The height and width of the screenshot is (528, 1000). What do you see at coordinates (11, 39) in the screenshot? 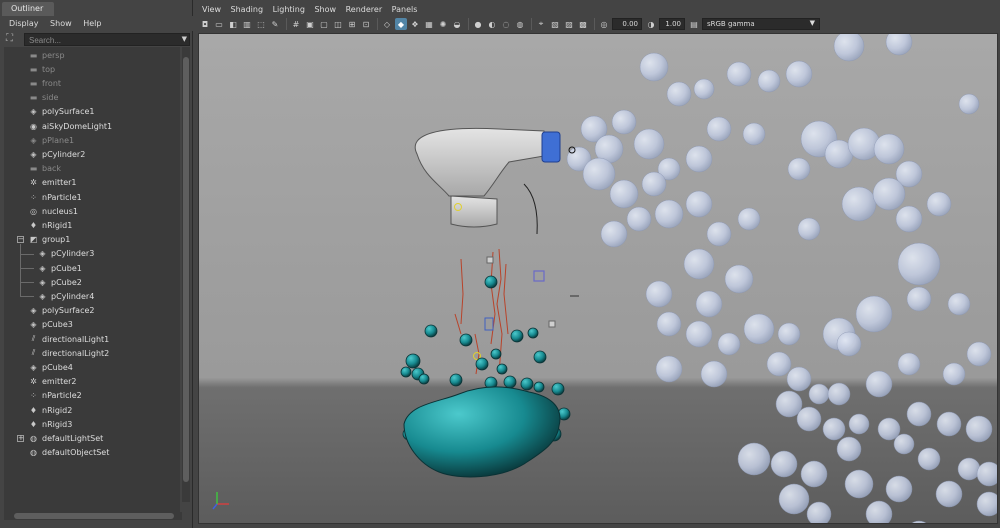
I see `filter-icon: ⛶` at bounding box center [11, 39].